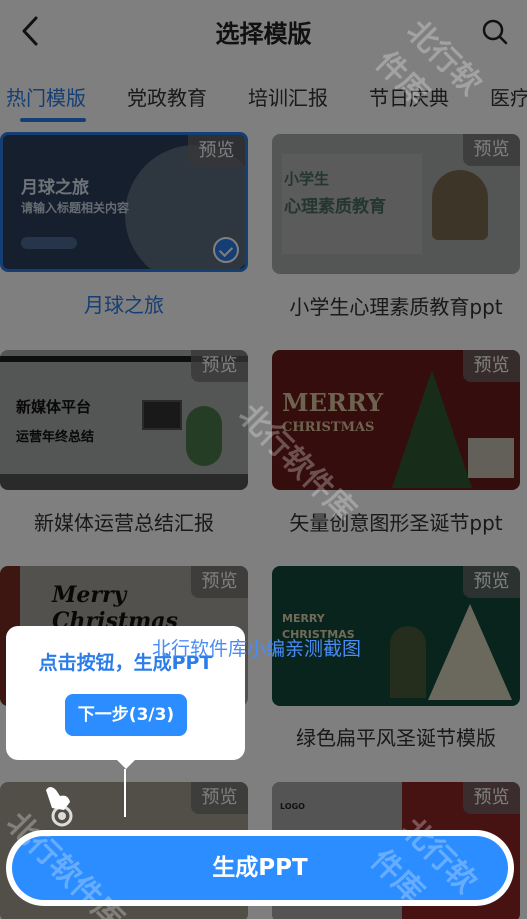 This screenshot has height=919, width=527. Describe the element at coordinates (257, 649) in the screenshot. I see `watermark-caption: 北行软件库小编亲测截图` at that location.